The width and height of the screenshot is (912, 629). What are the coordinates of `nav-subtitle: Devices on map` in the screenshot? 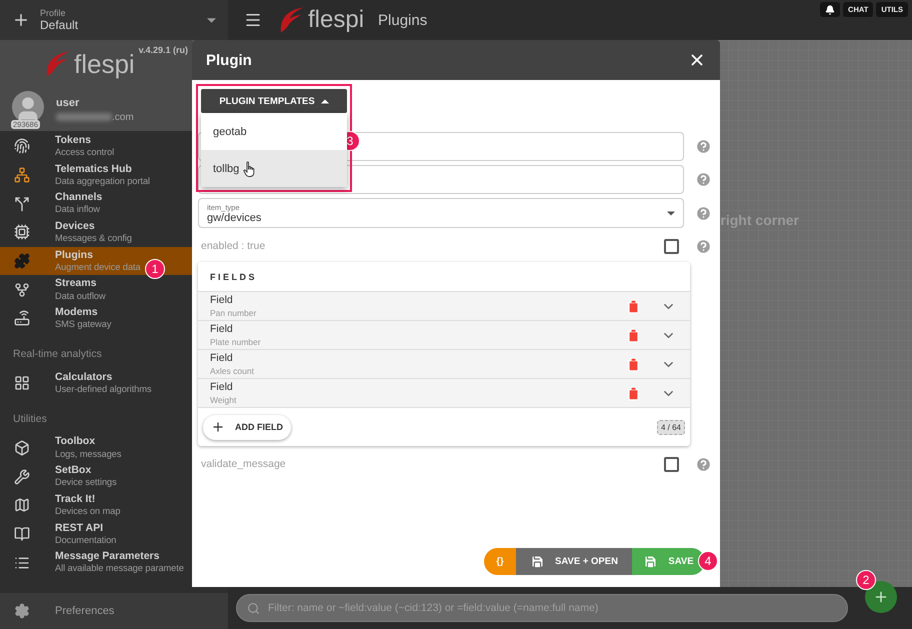 It's located at (87, 512).